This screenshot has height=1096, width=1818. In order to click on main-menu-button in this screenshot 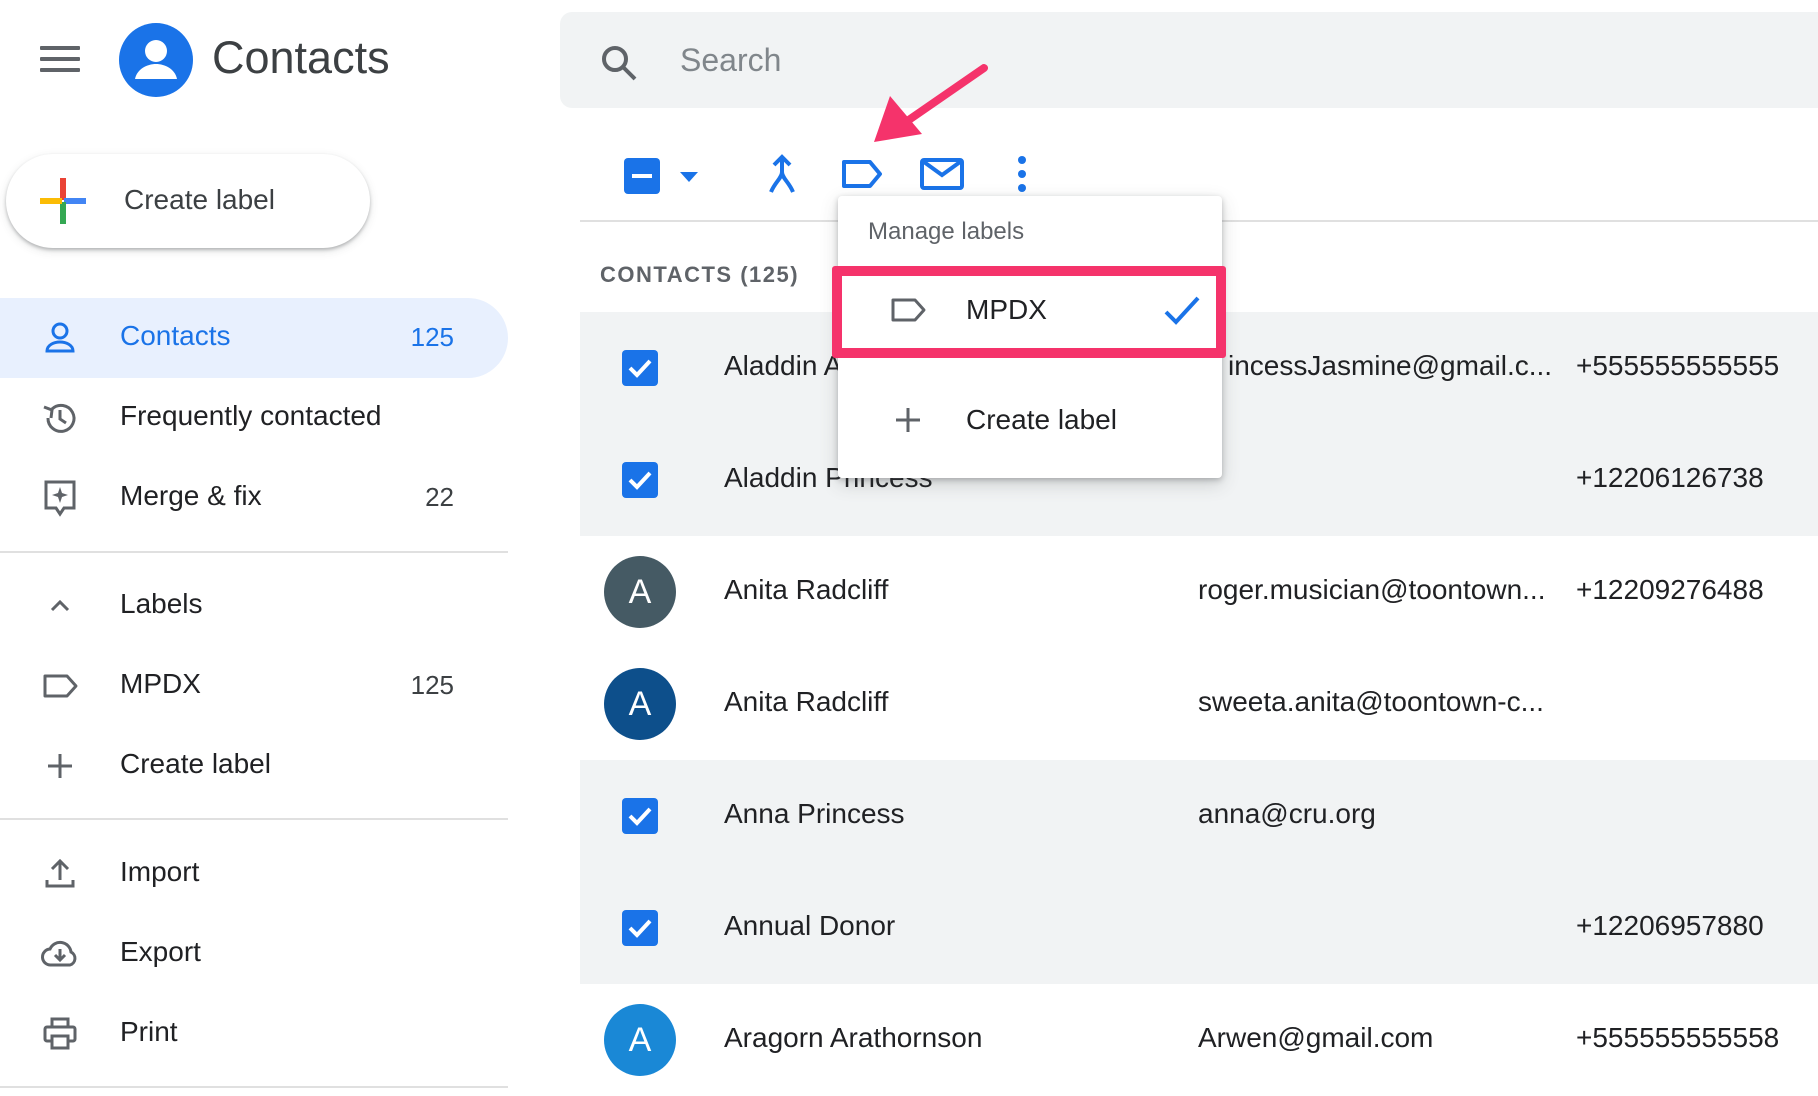, I will do `click(60, 61)`.